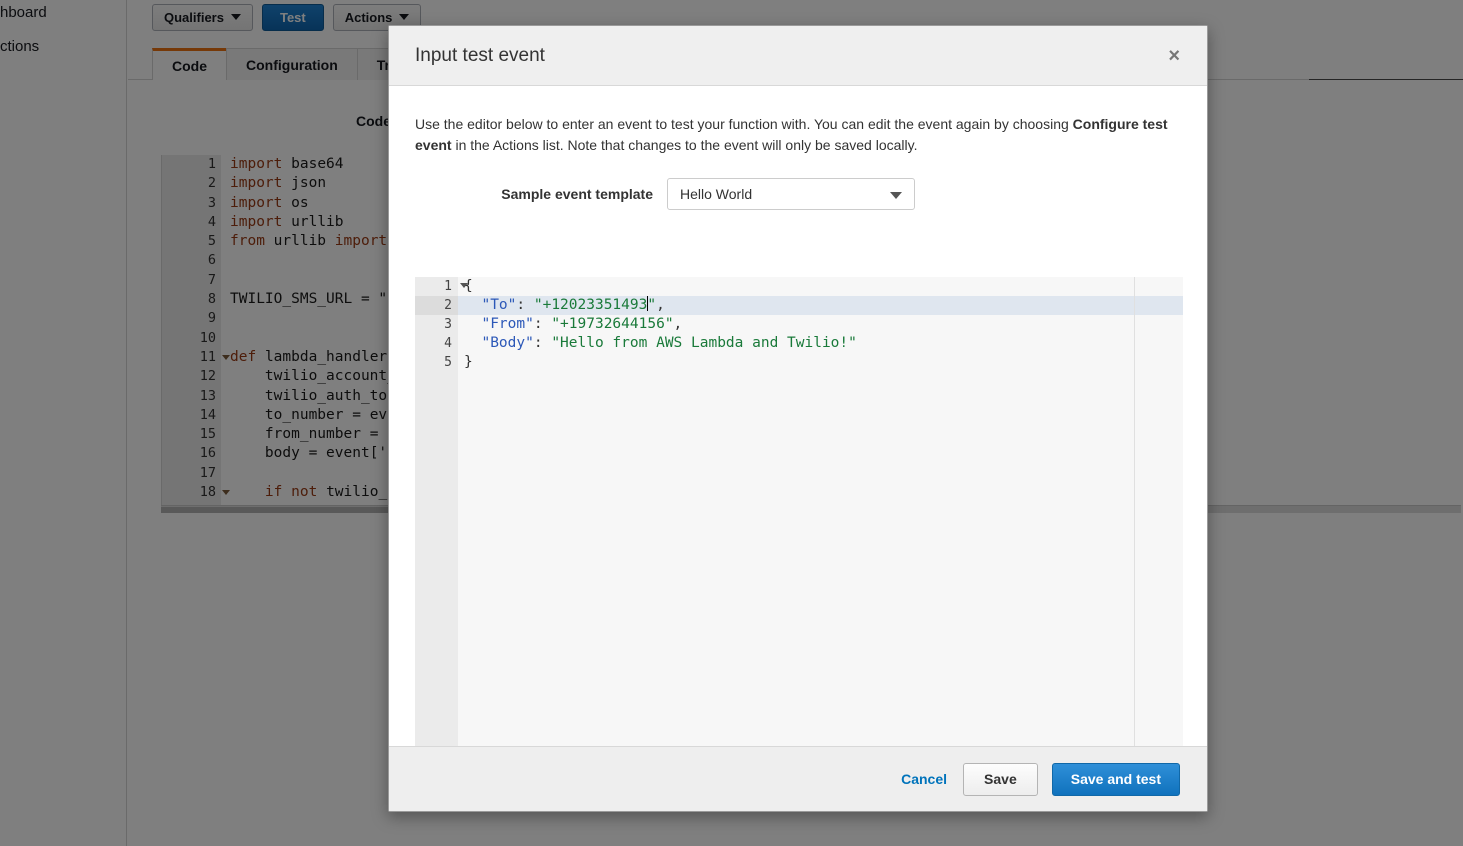  I want to click on json-editor-print-margin, so click(1134, 511).